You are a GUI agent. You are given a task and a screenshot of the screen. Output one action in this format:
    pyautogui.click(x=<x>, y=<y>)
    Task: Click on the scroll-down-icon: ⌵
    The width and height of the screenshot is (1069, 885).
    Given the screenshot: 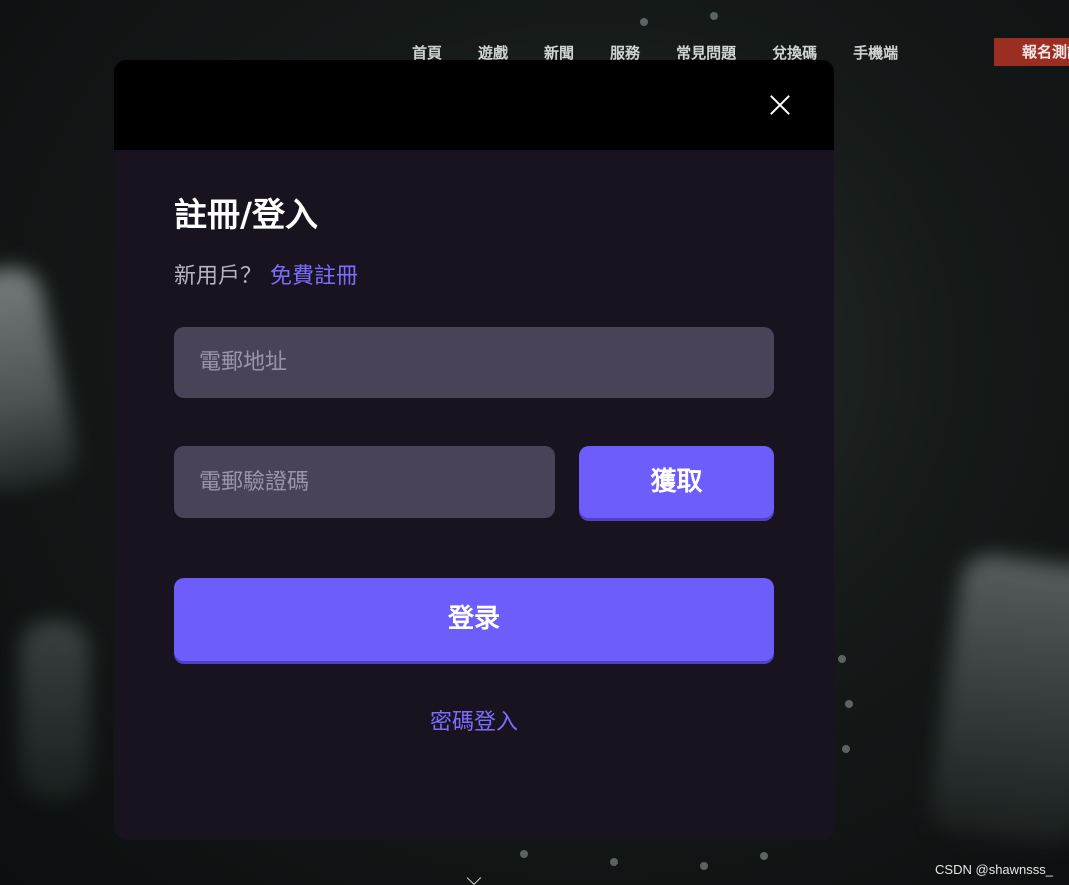 What is the action you would take?
    pyautogui.click(x=474, y=876)
    